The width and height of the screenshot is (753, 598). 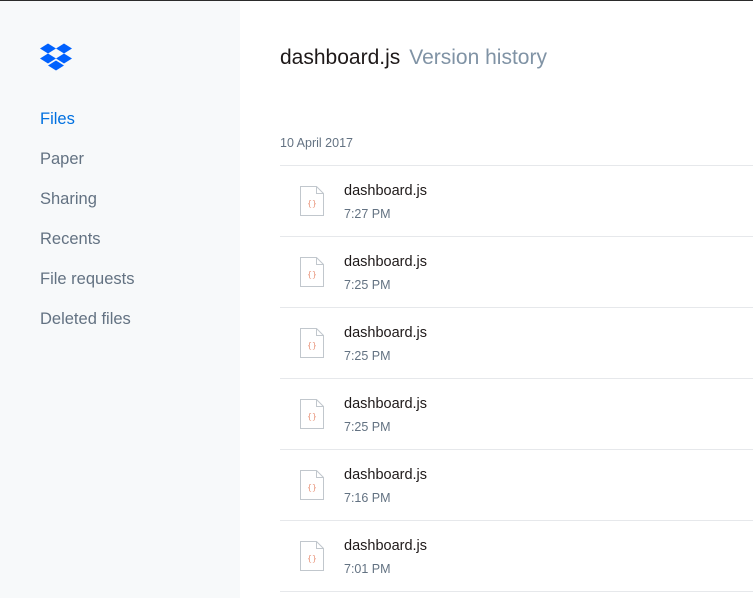 What do you see at coordinates (367, 569) in the screenshot?
I see `version-time: 7:01 PM` at bounding box center [367, 569].